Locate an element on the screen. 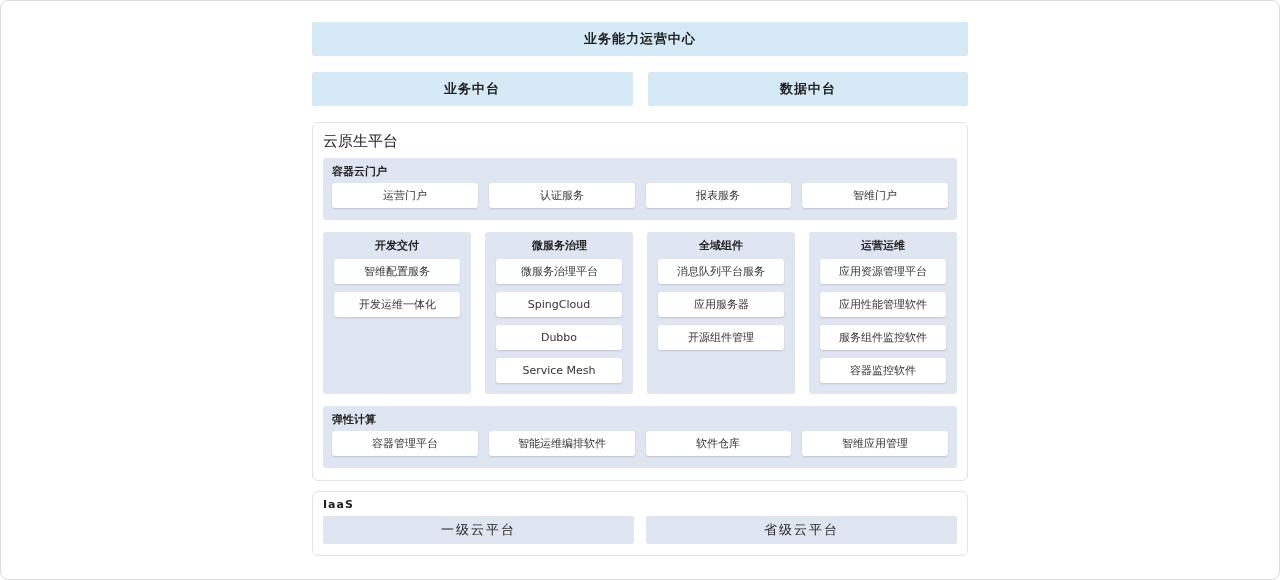 The width and height of the screenshot is (1280, 580). column-title: 运营运维 is located at coordinates (883, 245).